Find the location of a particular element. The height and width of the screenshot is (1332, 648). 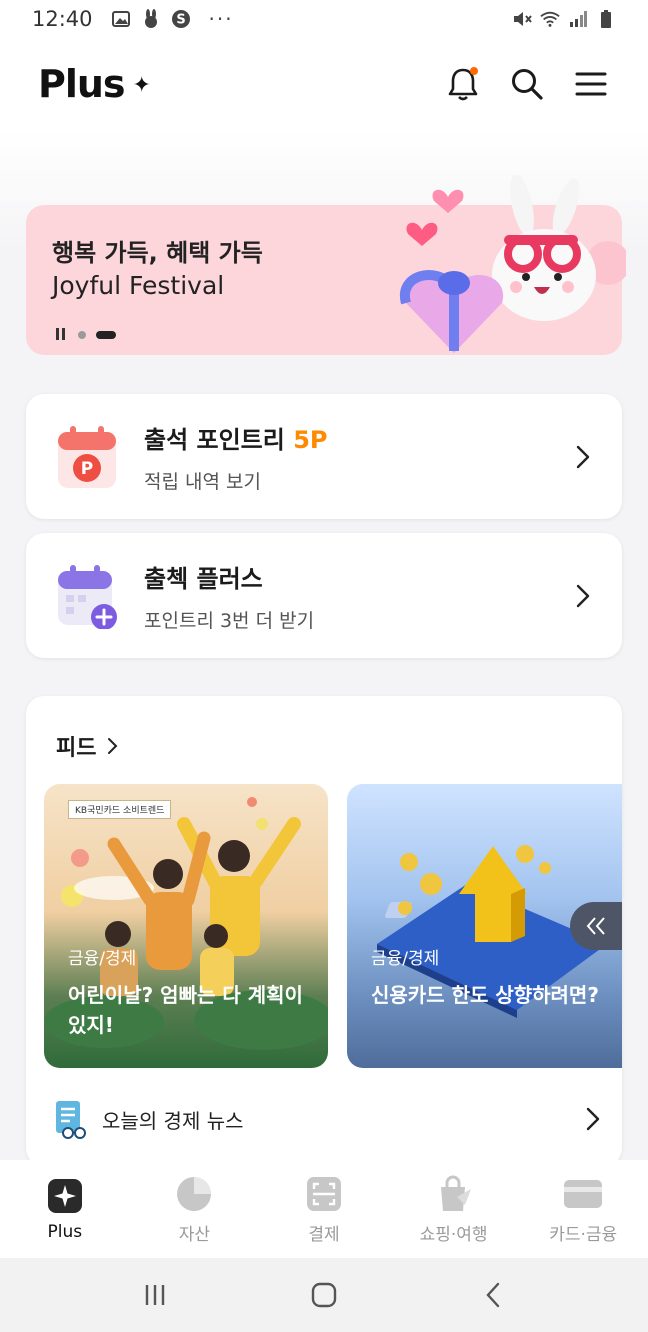

banner-pause-button is located at coordinates (62, 334).